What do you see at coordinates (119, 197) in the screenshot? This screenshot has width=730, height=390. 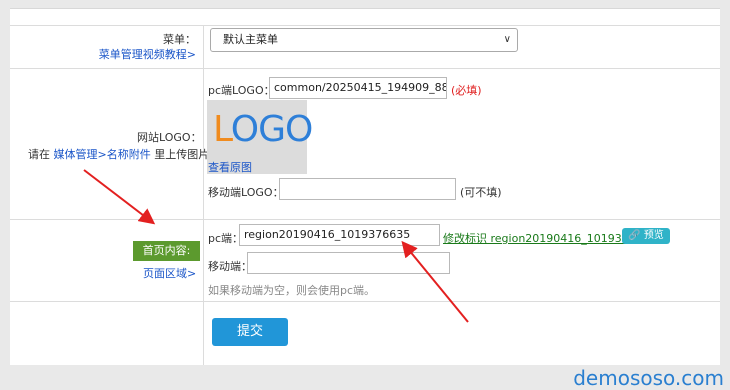 I see `arrow-to-home-content` at bounding box center [119, 197].